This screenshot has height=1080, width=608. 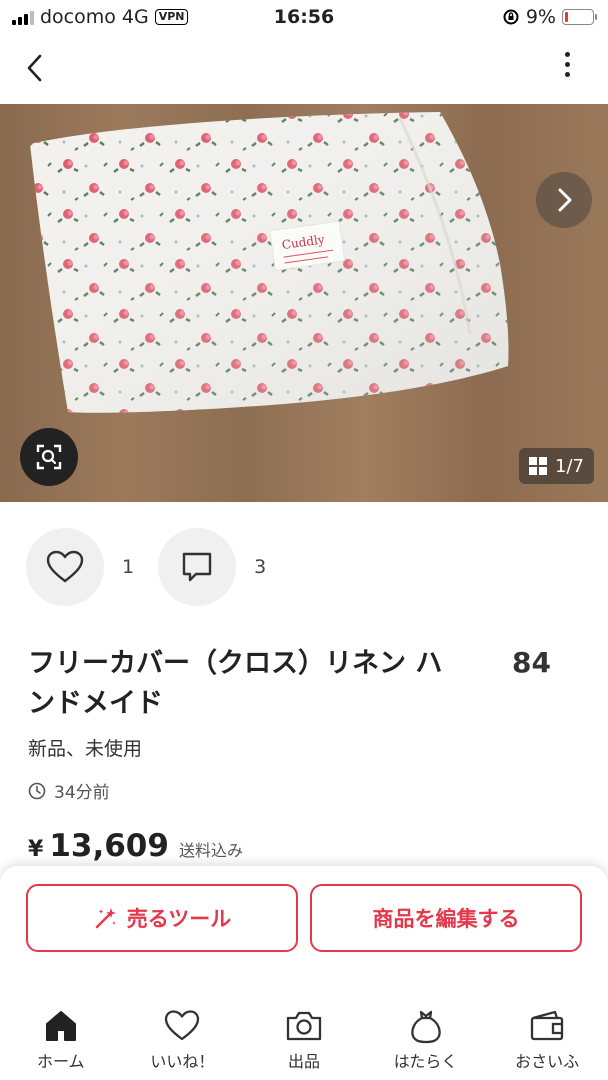 What do you see at coordinates (425, 1027) in the screenshot?
I see `money-bag-icon` at bounding box center [425, 1027].